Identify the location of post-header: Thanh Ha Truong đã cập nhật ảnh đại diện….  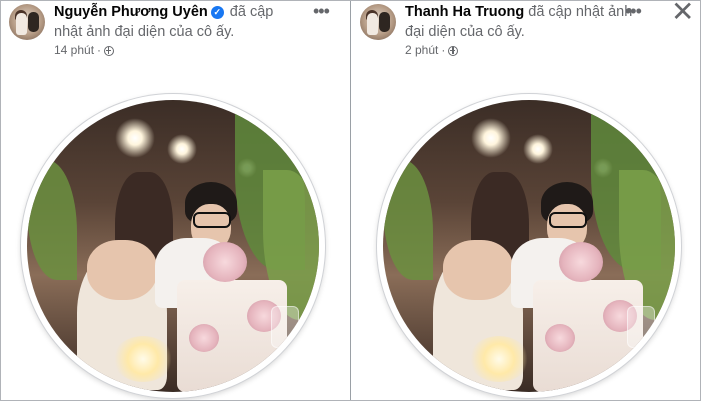
(530, 22).